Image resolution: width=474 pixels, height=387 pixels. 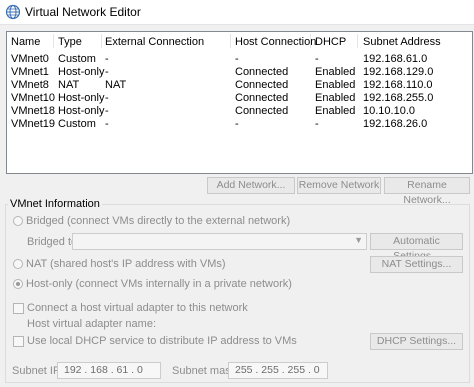 What do you see at coordinates (92, 324) in the screenshot?
I see `adapter-name-label: Host virtual adapter name:` at bounding box center [92, 324].